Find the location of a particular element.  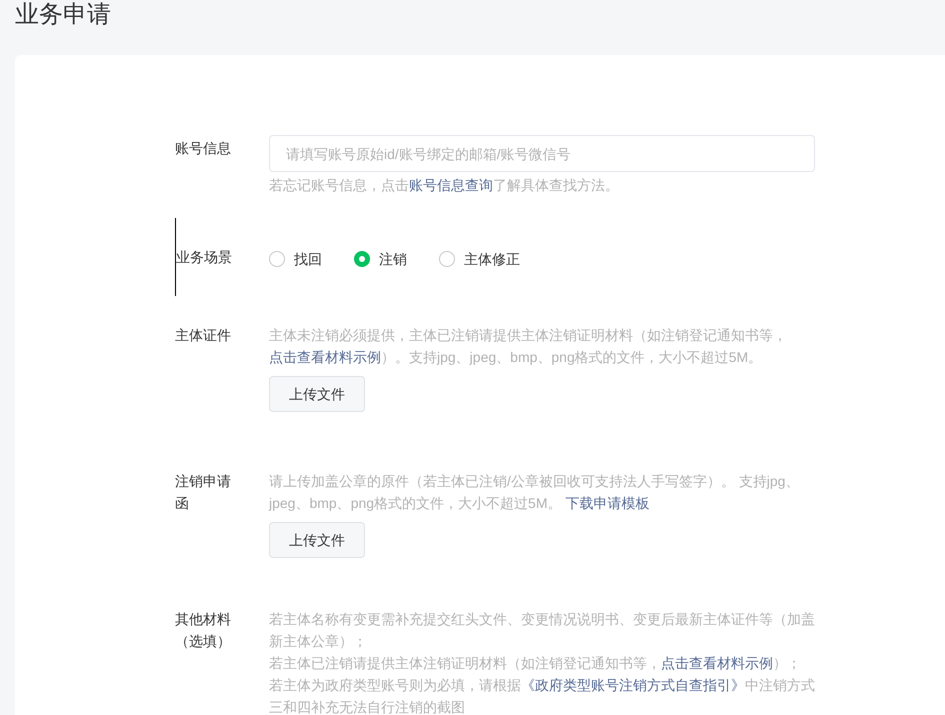

help-link: 《政府类型账号注销方式自查指引》 is located at coordinates (633, 685).